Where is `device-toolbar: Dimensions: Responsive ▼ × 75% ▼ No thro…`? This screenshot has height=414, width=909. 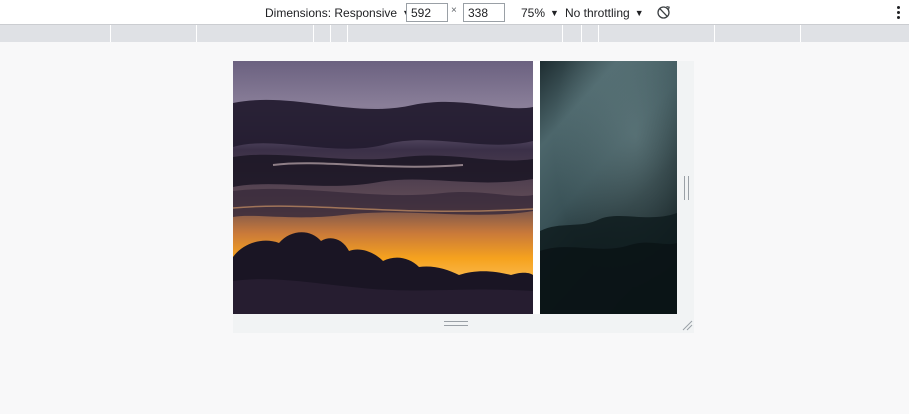 device-toolbar: Dimensions: Responsive ▼ × 75% ▼ No thro… is located at coordinates (454, 12).